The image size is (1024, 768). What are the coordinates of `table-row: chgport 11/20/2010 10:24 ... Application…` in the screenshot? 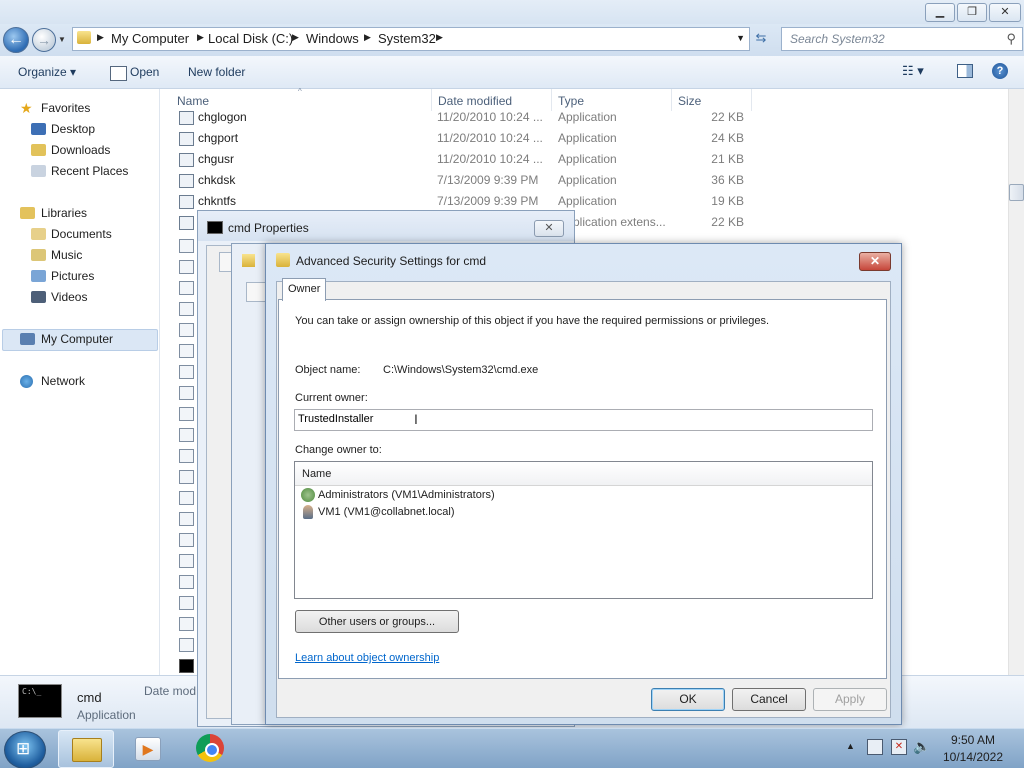 It's located at (460, 138).